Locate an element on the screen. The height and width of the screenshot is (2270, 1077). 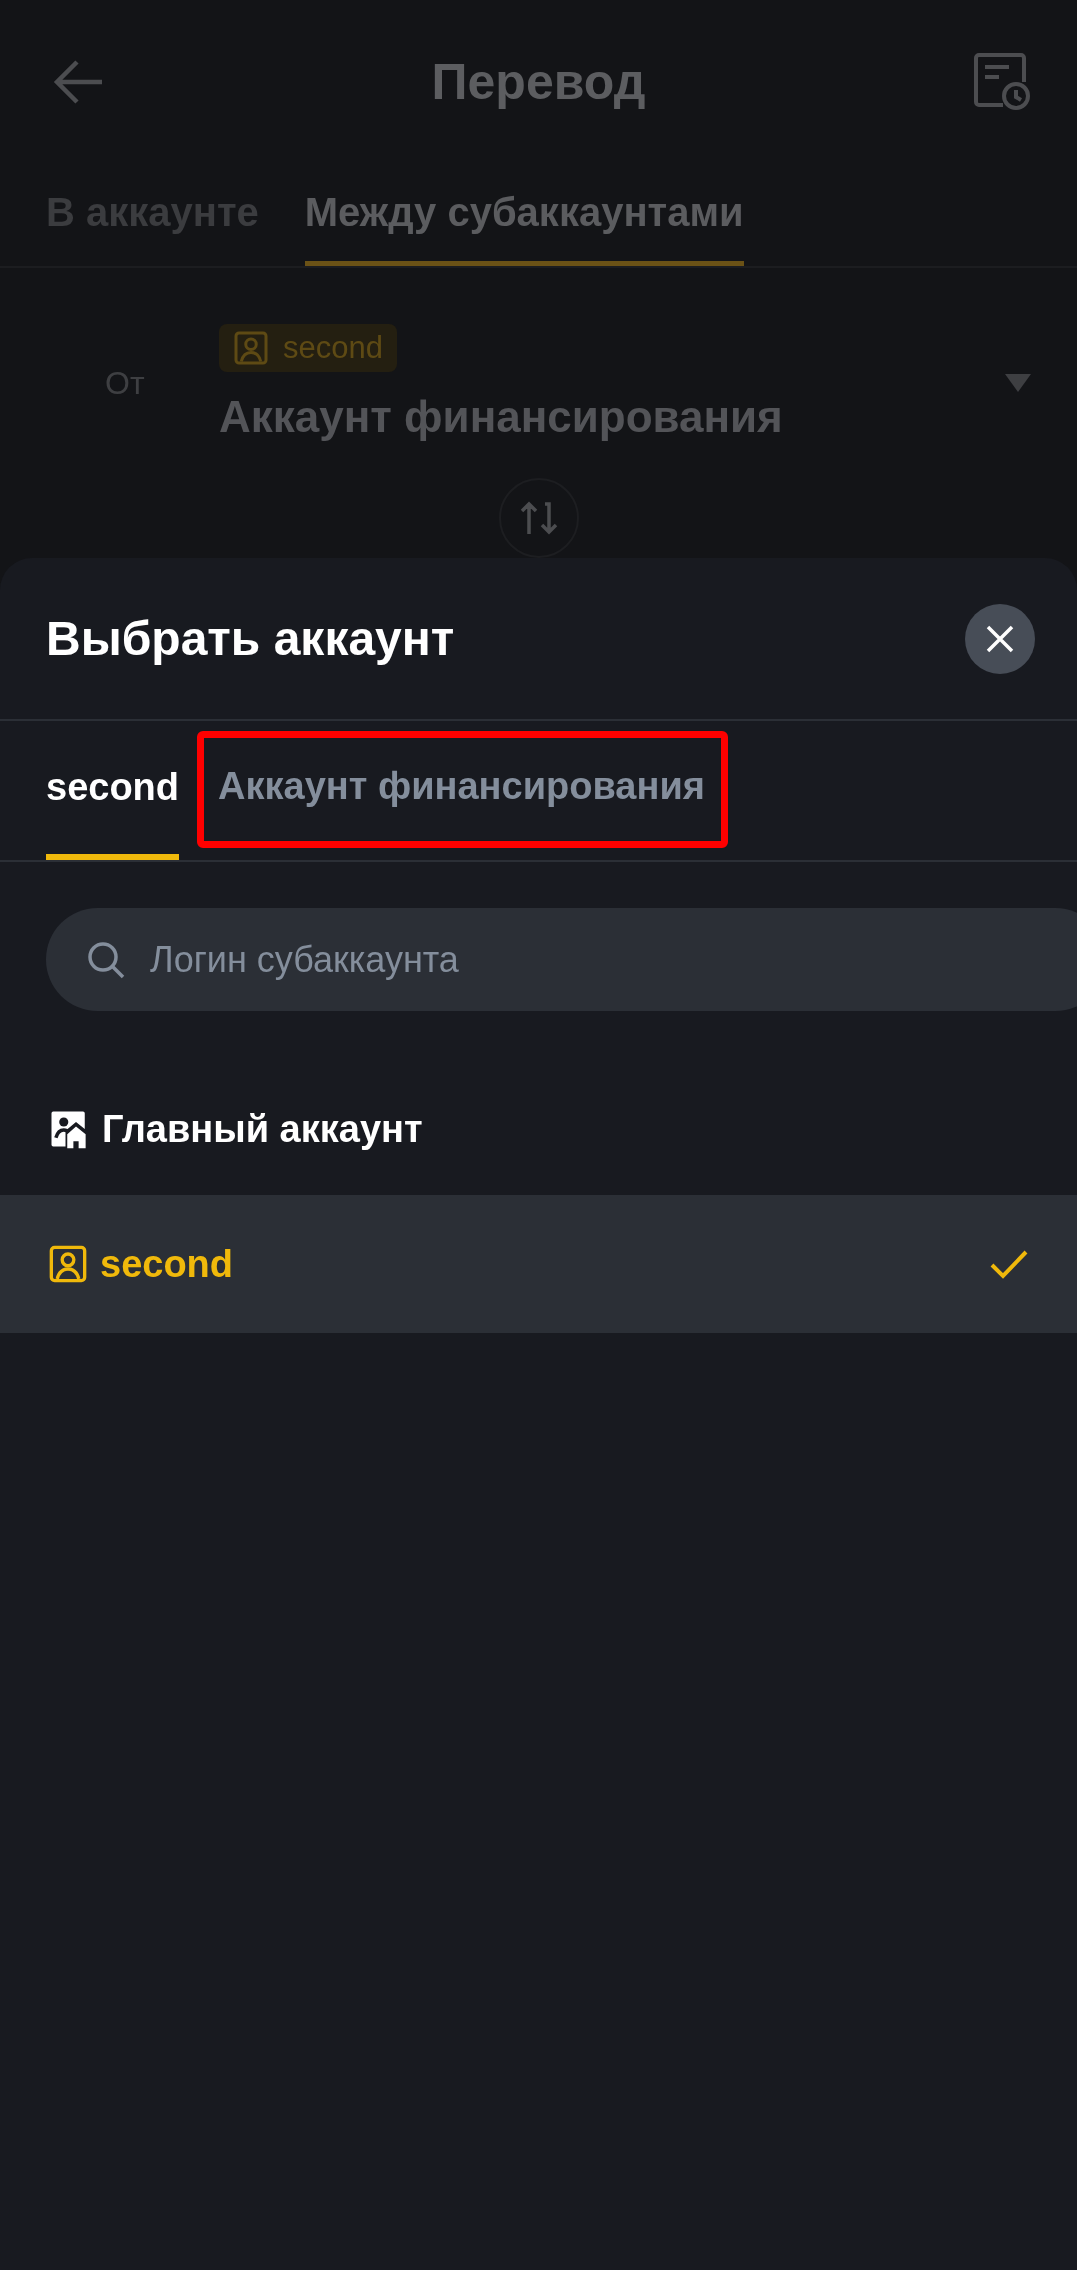
search-icon is located at coordinates (106, 959).